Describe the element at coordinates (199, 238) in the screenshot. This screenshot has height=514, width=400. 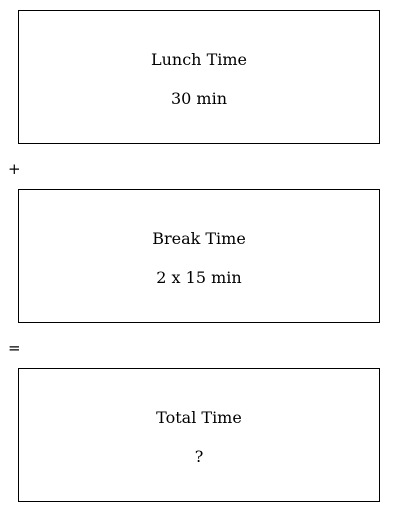
I see `break-time-label: Break Time` at that location.